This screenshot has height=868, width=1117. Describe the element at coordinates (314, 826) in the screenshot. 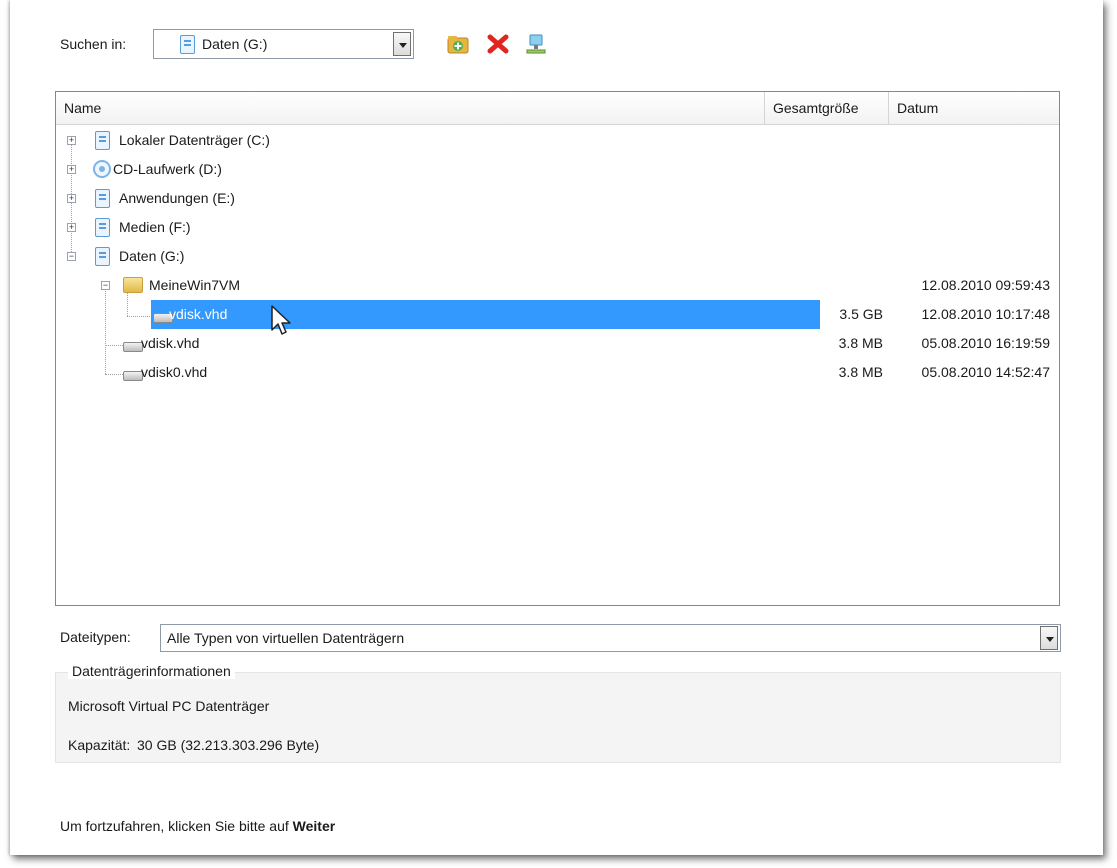

I see `footer-next-word: Weiter` at that location.